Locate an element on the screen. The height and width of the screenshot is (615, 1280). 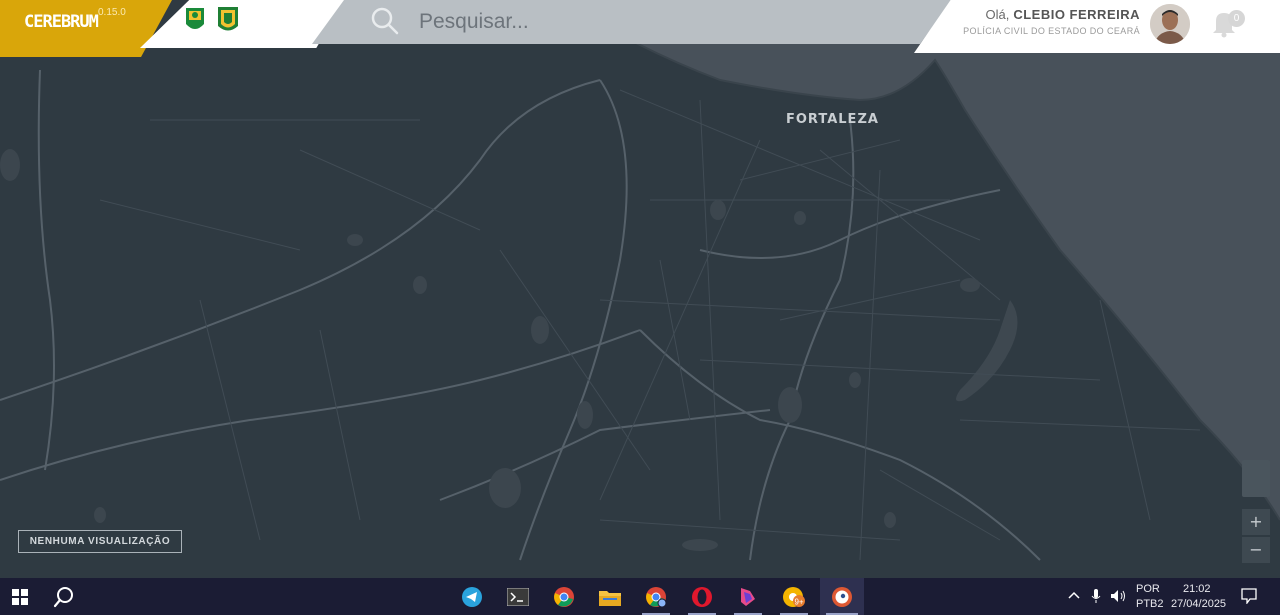
city-label: FORTALEZA is located at coordinates (832, 119).